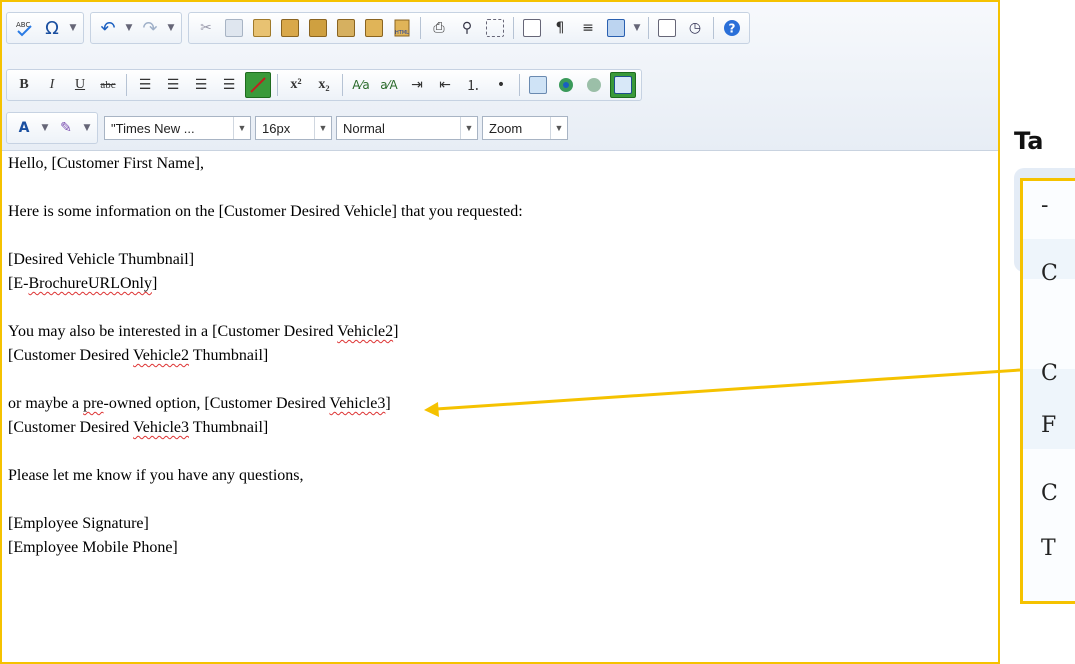  I want to click on zoom-value: Zoom, so click(506, 128).